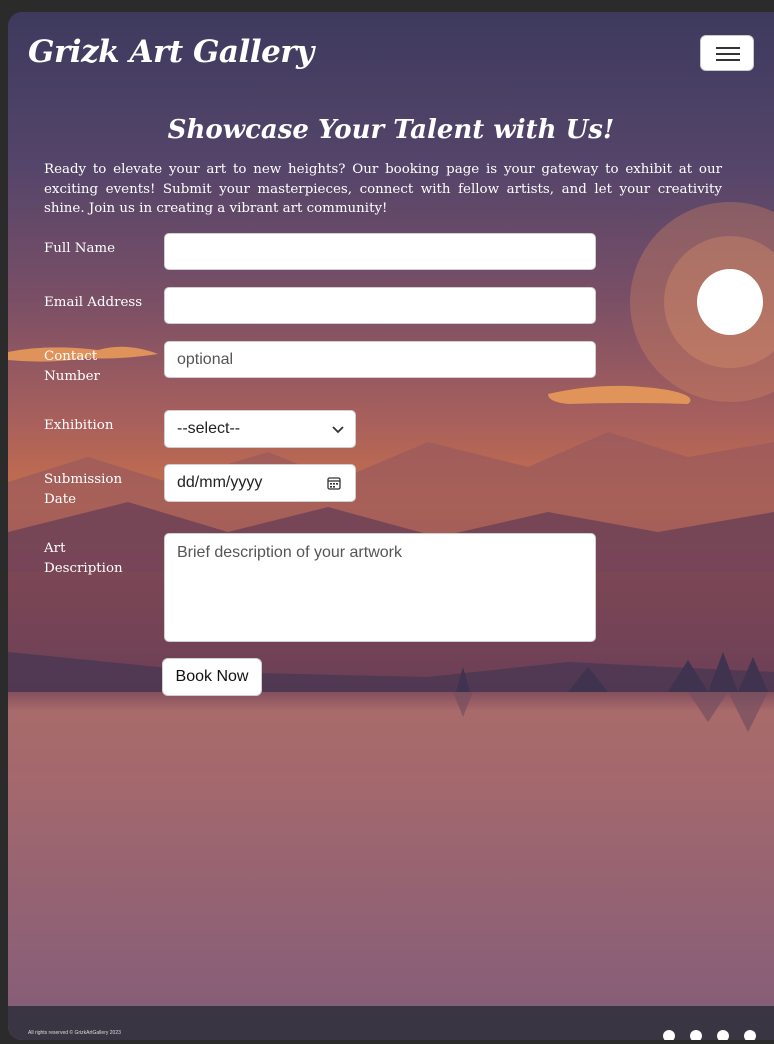 The image size is (774, 1044). What do you see at coordinates (380, 251) in the screenshot?
I see `full-name-input` at bounding box center [380, 251].